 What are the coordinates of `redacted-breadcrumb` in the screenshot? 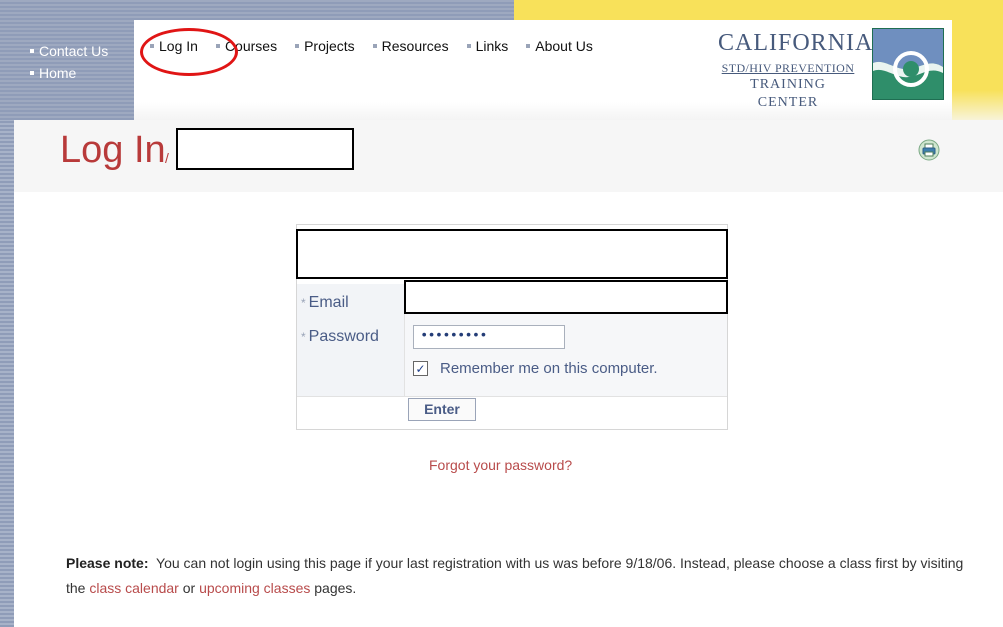 It's located at (265, 149).